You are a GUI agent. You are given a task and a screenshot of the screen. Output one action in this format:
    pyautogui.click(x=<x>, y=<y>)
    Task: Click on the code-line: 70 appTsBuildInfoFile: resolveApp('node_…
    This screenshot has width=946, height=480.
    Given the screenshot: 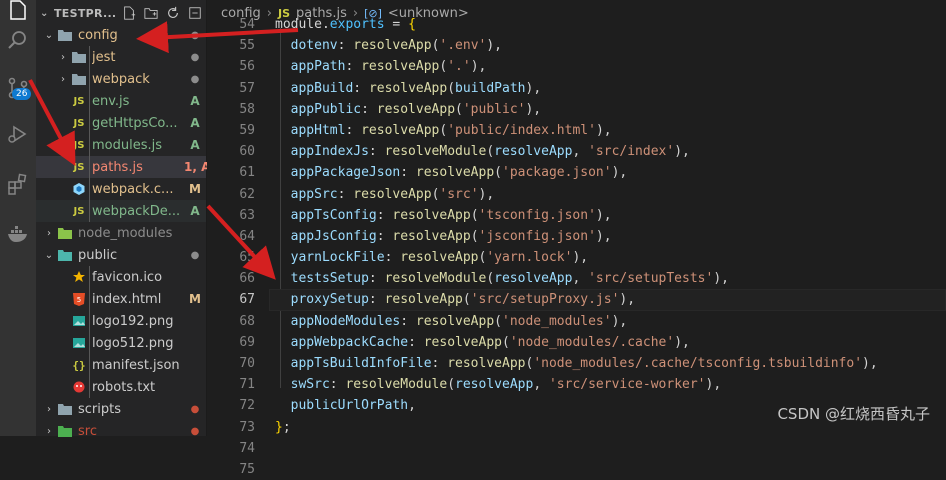 What is the action you would take?
    pyautogui.click(x=576, y=363)
    